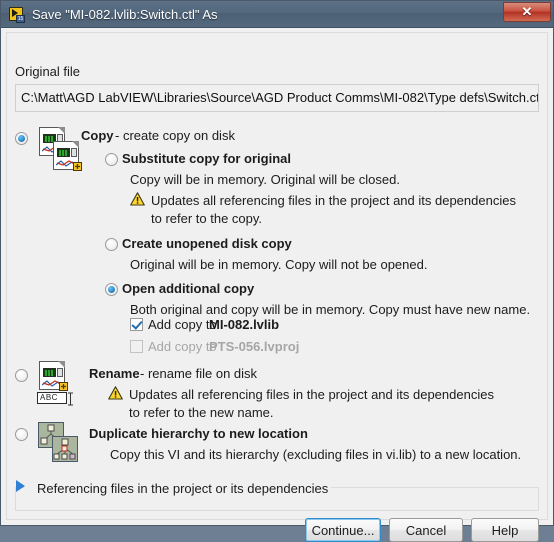 This screenshot has width=554, height=542. I want to click on radio-duplicate-hierarchy, so click(21, 434).